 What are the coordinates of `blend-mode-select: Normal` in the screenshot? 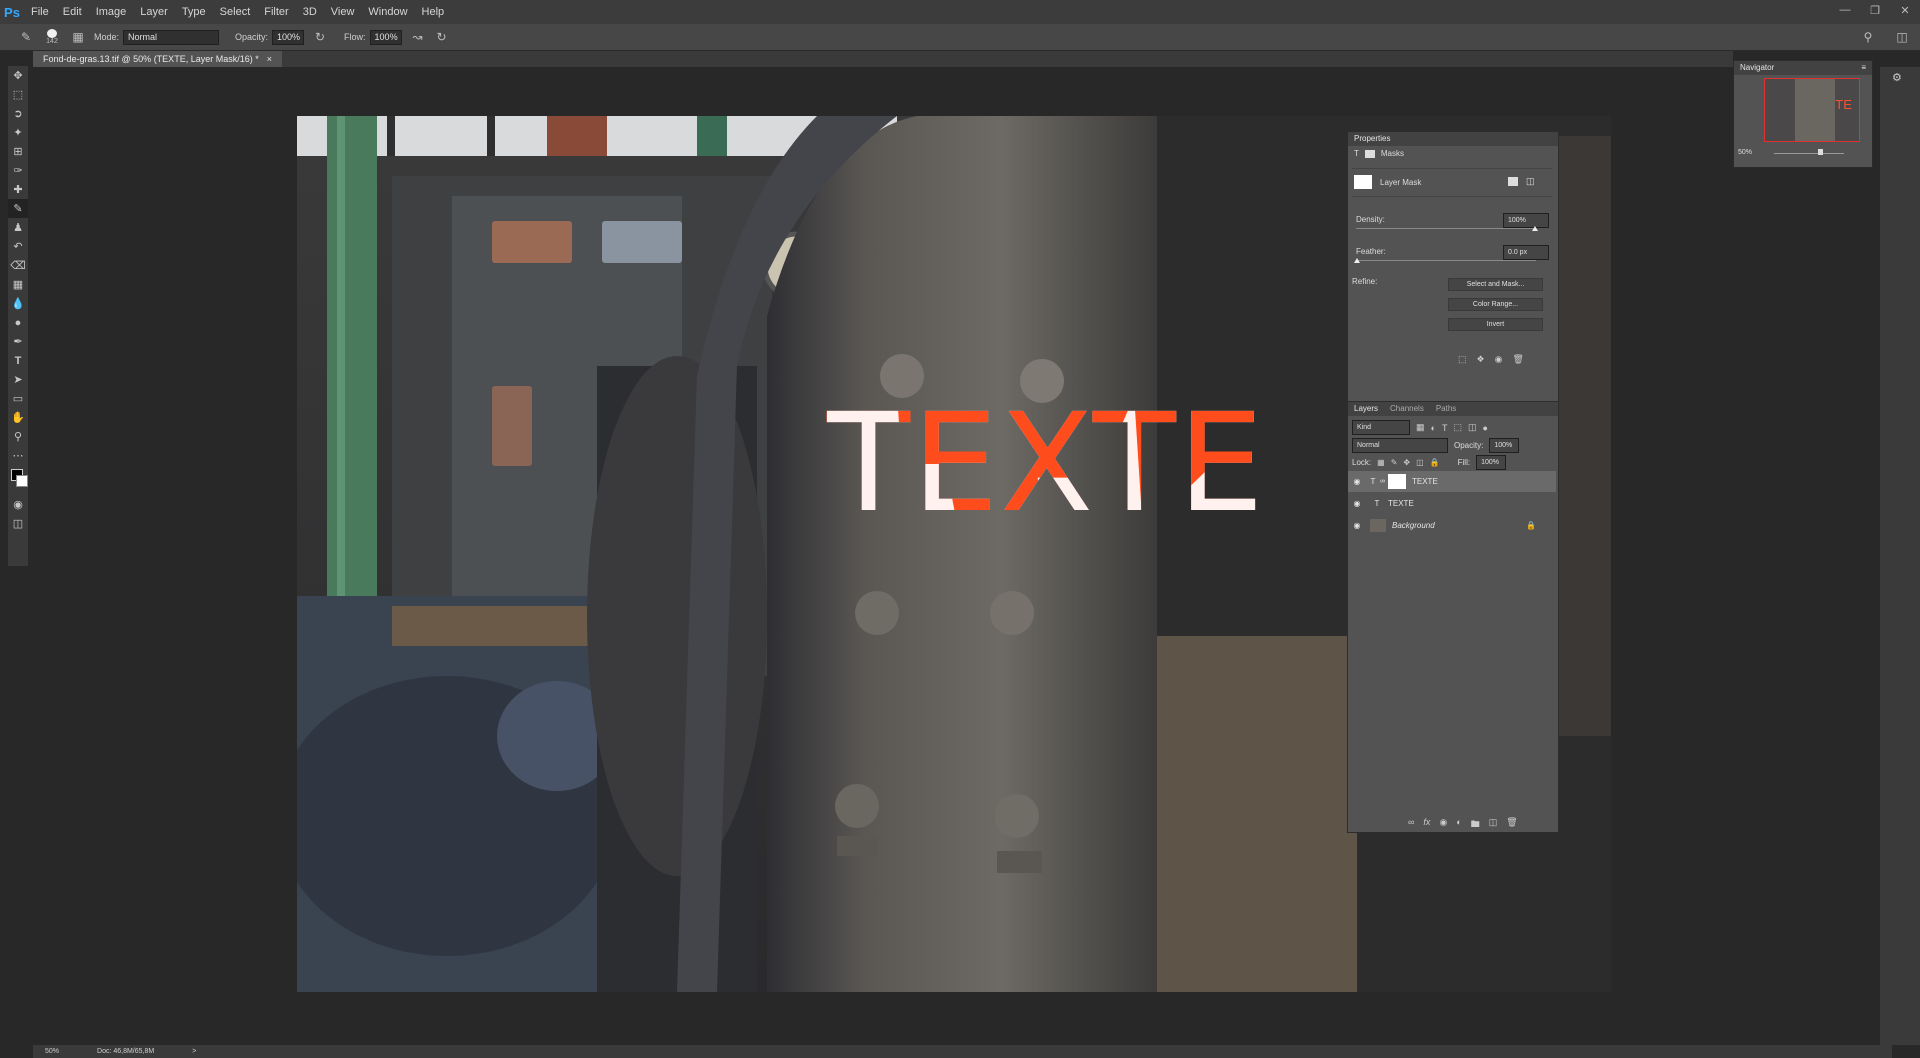 It's located at (1400, 445).